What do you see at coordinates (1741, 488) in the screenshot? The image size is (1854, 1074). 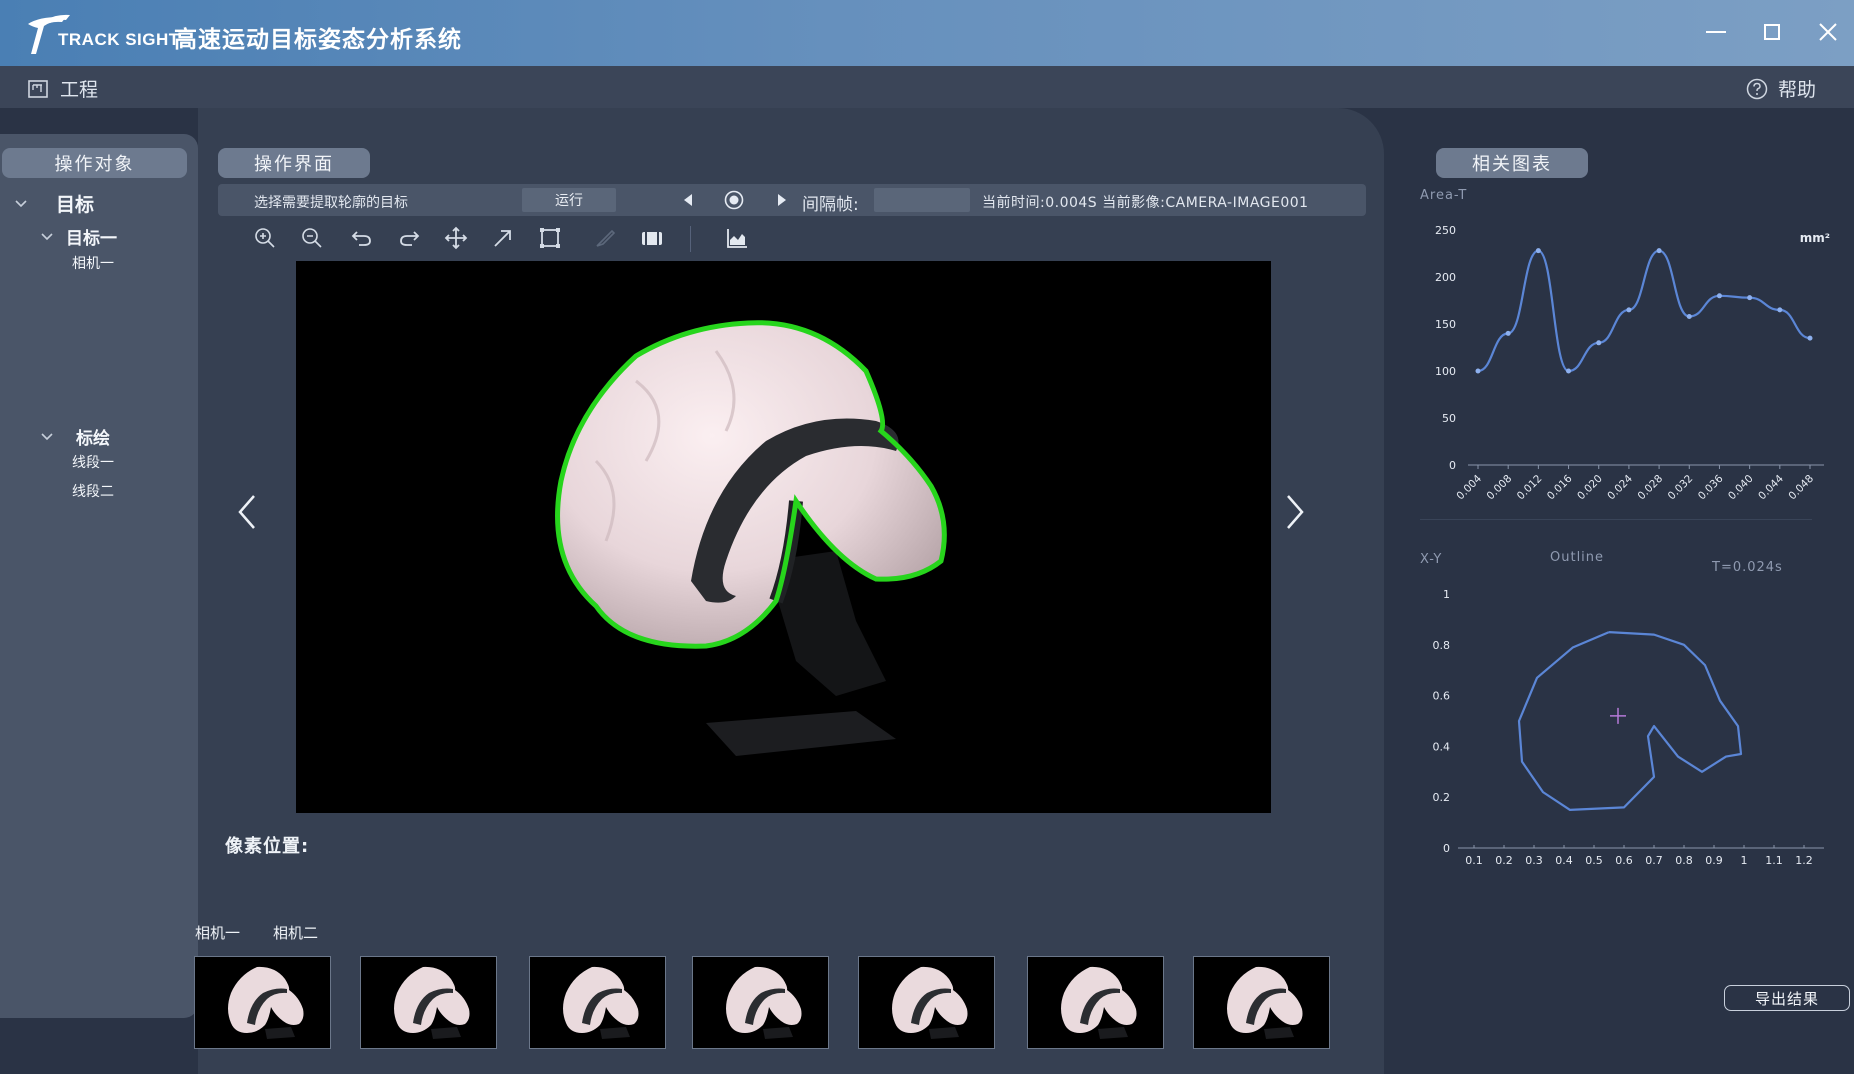 I see `x-tick-label: 0.040` at bounding box center [1741, 488].